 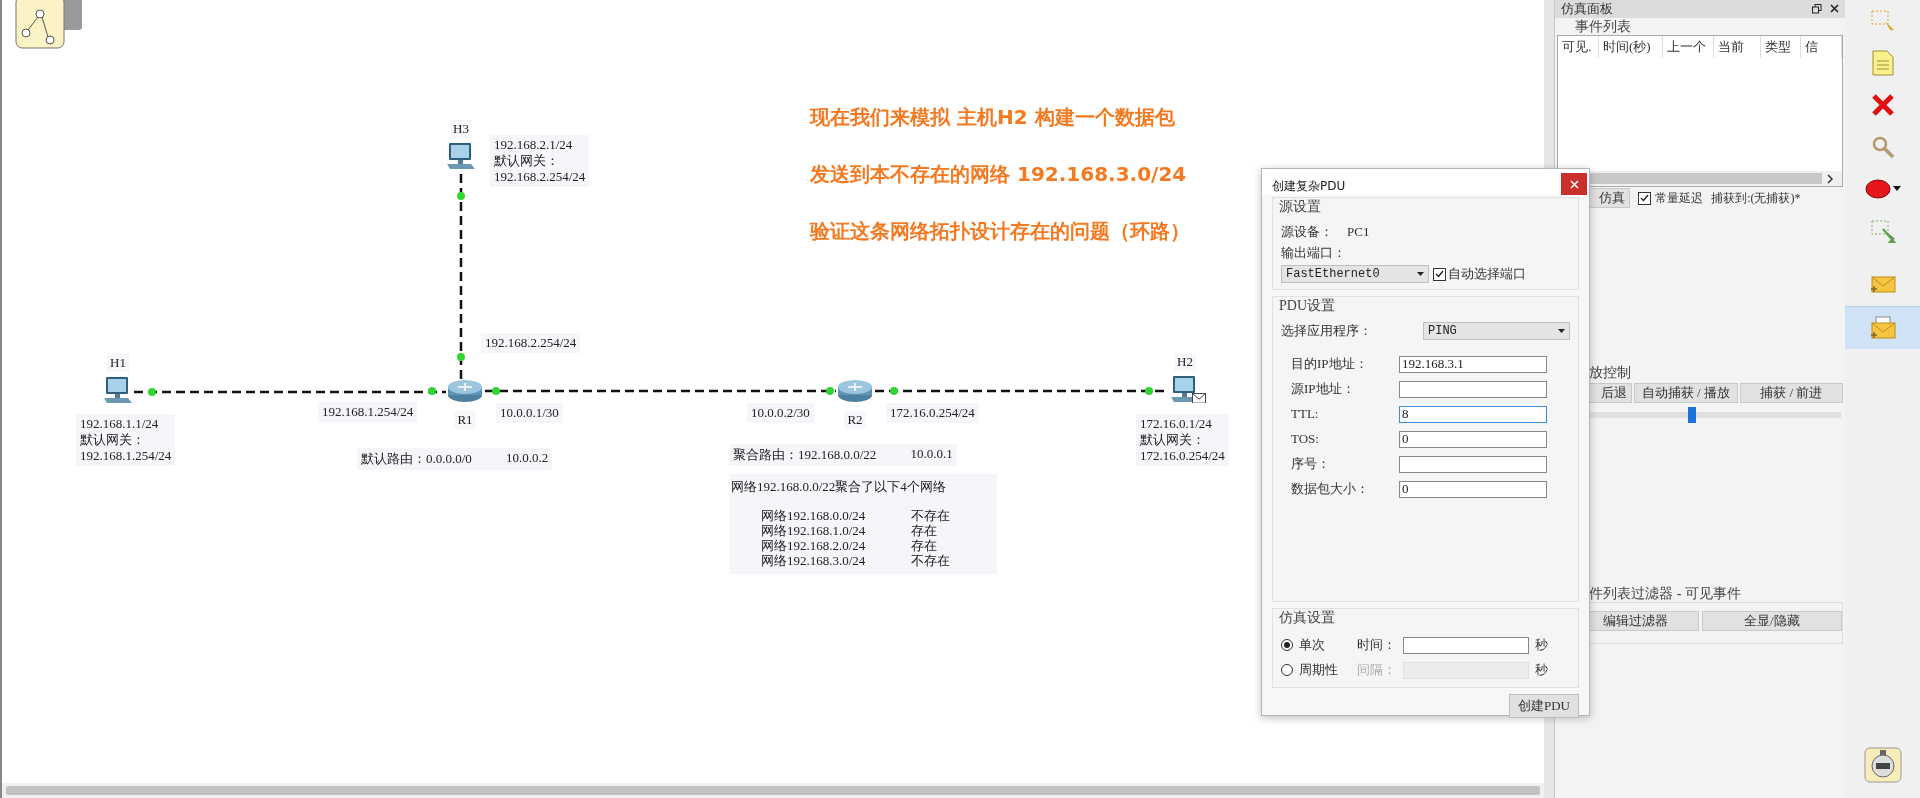 I want to click on group-title: 件列表过滤器 - 可见事件, so click(x=1665, y=593).